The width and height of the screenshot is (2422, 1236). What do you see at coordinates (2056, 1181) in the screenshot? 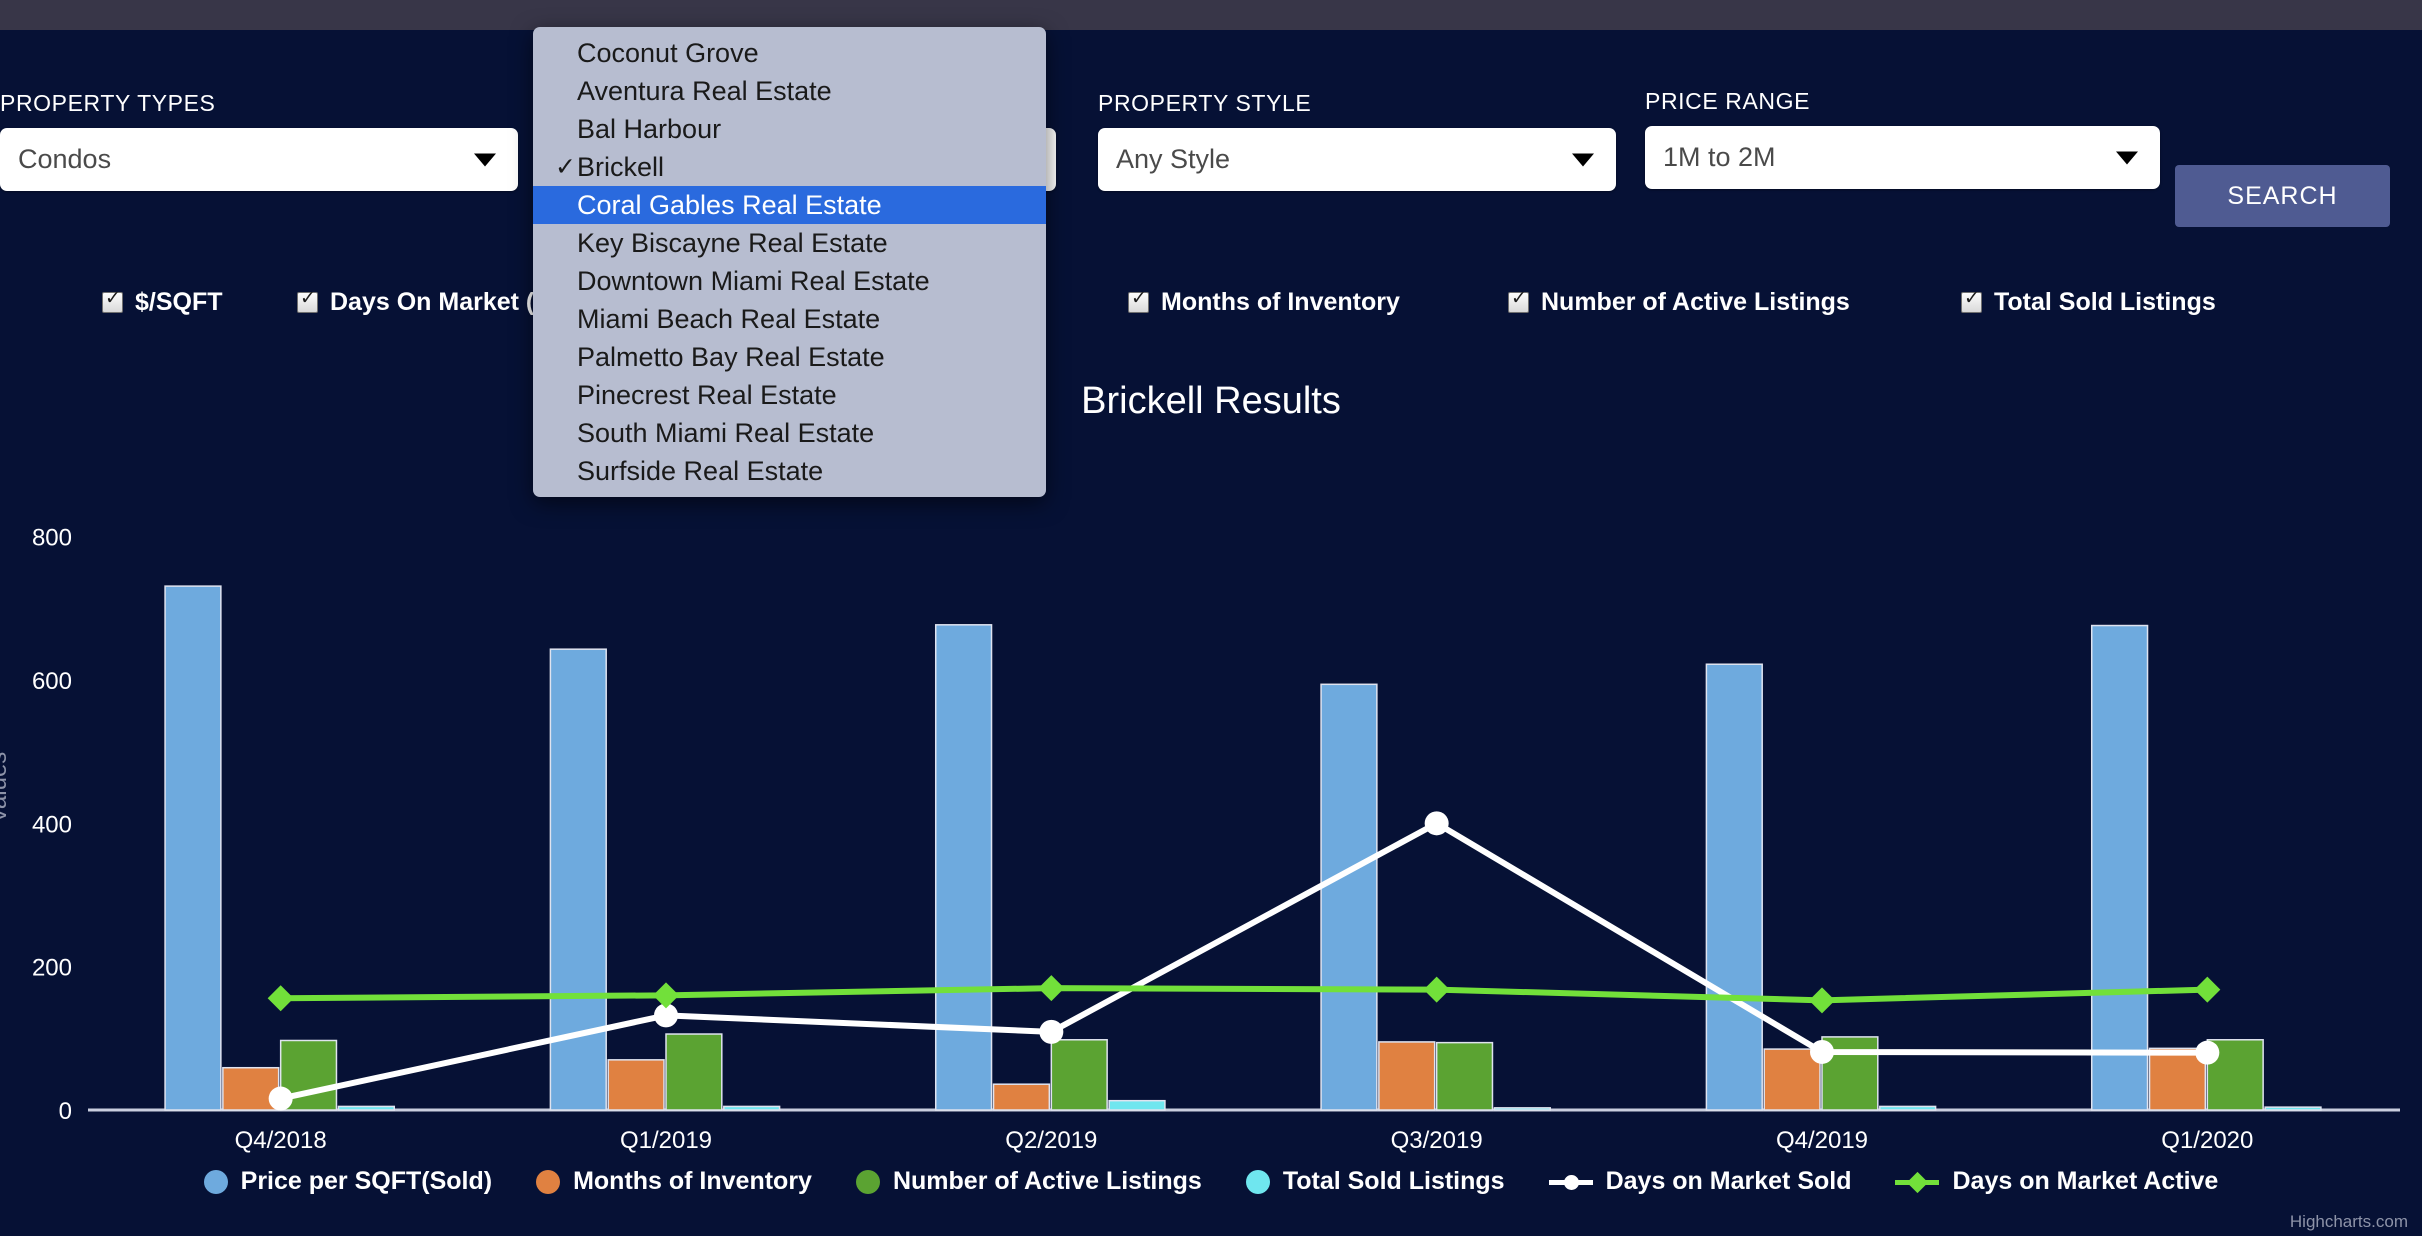
I see `legend-item: Days on Market Active` at bounding box center [2056, 1181].